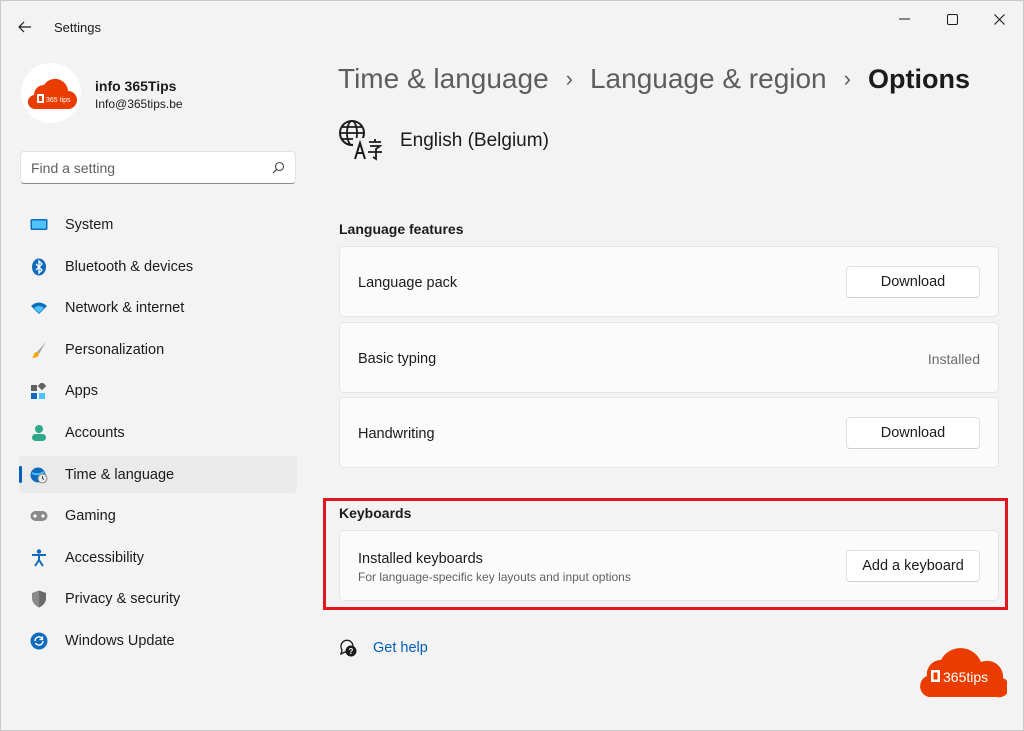 This screenshot has height=731, width=1024. Describe the element at coordinates (669, 281) in the screenshot. I see `language-pack-card: Language pack Download` at that location.